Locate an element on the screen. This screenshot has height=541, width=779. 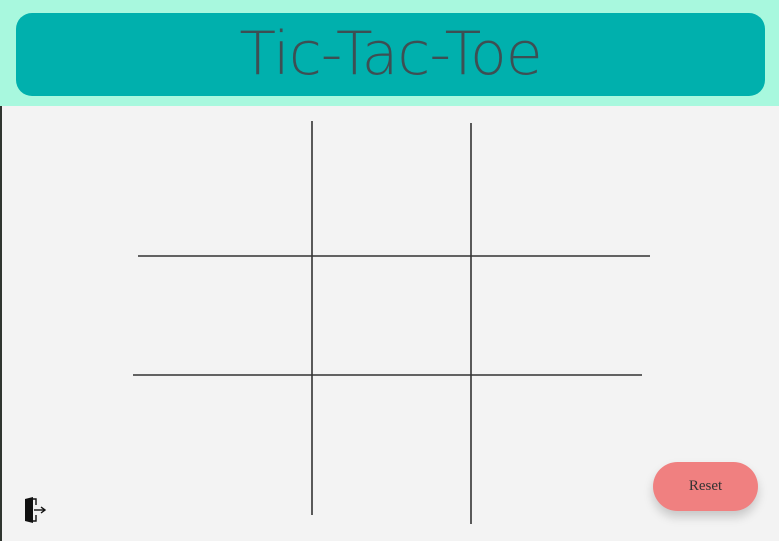
reset-button: Reset is located at coordinates (705, 486).